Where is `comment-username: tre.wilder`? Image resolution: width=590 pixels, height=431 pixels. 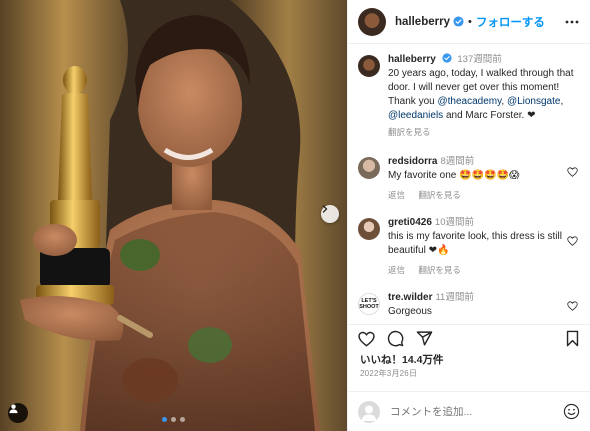 comment-username: tre.wilder is located at coordinates (410, 297).